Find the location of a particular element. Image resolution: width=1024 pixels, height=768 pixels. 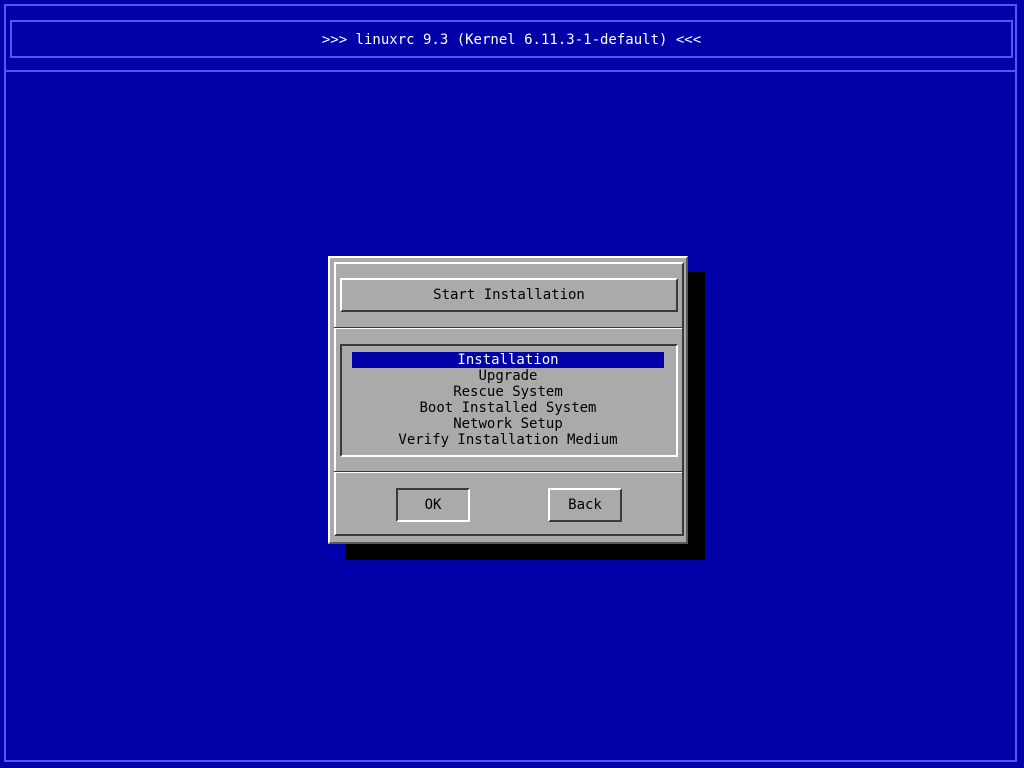

dialog-divider-top is located at coordinates (508, 328).